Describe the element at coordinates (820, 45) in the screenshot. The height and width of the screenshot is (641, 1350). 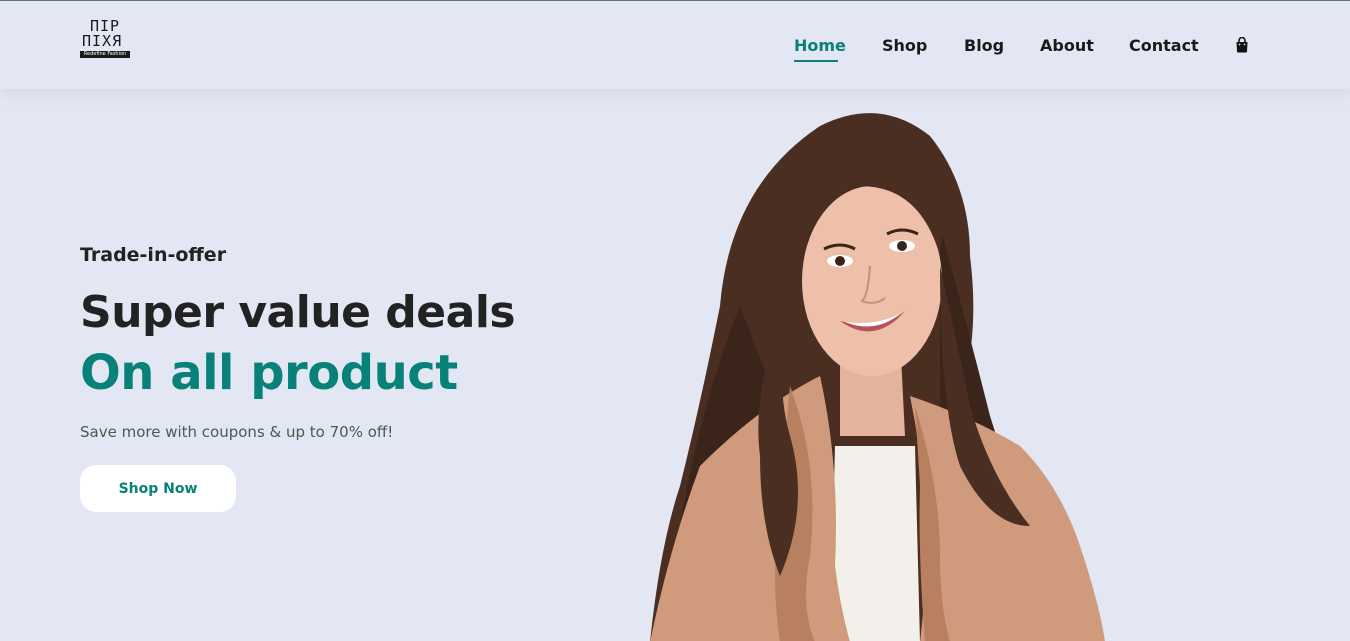
I see `nav-home: Home` at that location.